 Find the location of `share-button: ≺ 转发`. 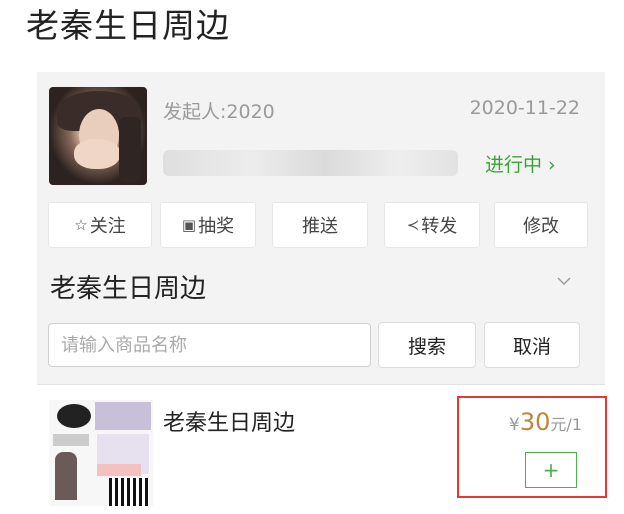

share-button: ≺ 转发 is located at coordinates (432, 225).